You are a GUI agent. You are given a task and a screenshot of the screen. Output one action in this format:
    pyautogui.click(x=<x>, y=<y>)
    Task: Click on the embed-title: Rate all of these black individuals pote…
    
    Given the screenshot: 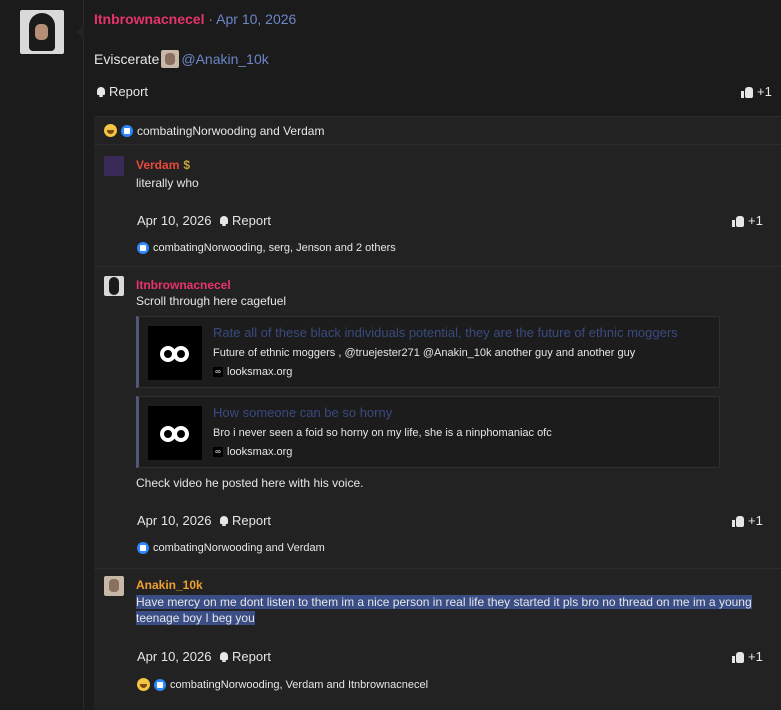 What is the action you would take?
    pyautogui.click(x=445, y=332)
    